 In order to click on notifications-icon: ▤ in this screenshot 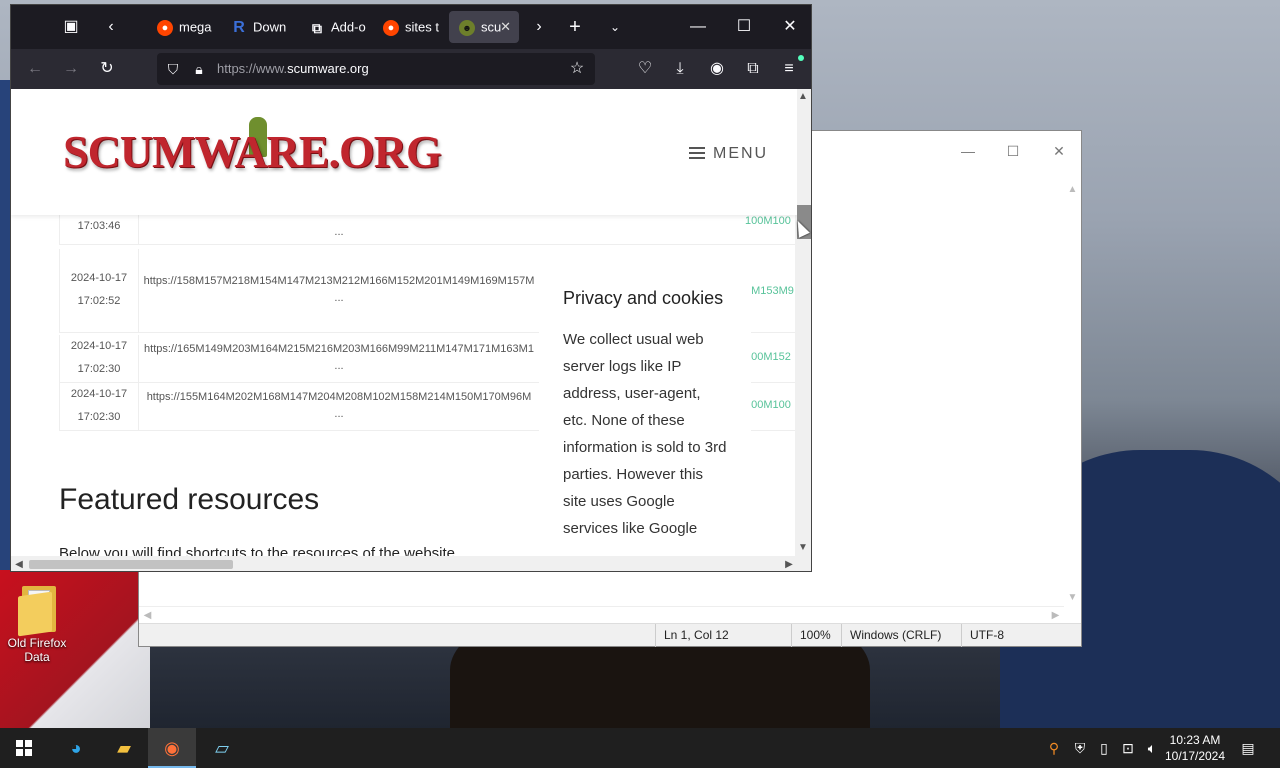, I will do `click(1248, 748)`.